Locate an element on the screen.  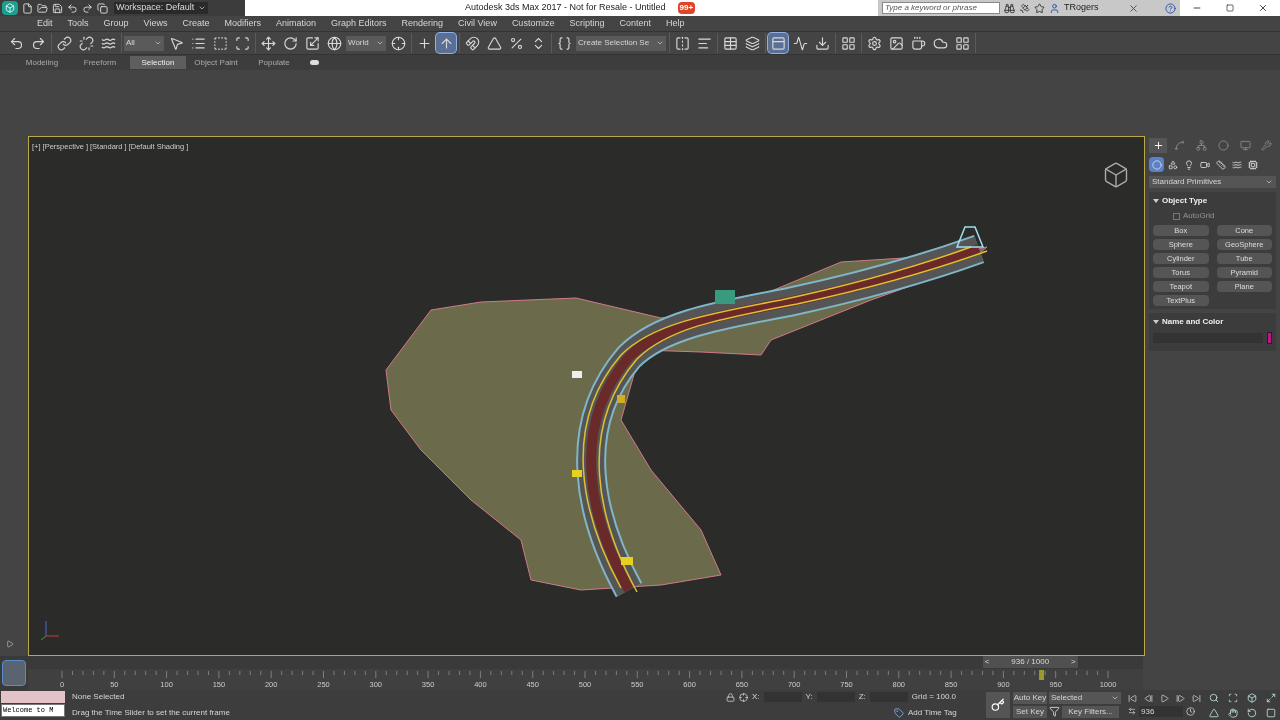
systems-category-button is located at coordinates (1252, 164).